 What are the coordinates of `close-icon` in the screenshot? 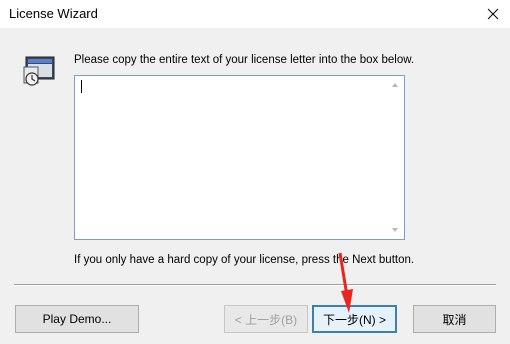 It's located at (493, 14).